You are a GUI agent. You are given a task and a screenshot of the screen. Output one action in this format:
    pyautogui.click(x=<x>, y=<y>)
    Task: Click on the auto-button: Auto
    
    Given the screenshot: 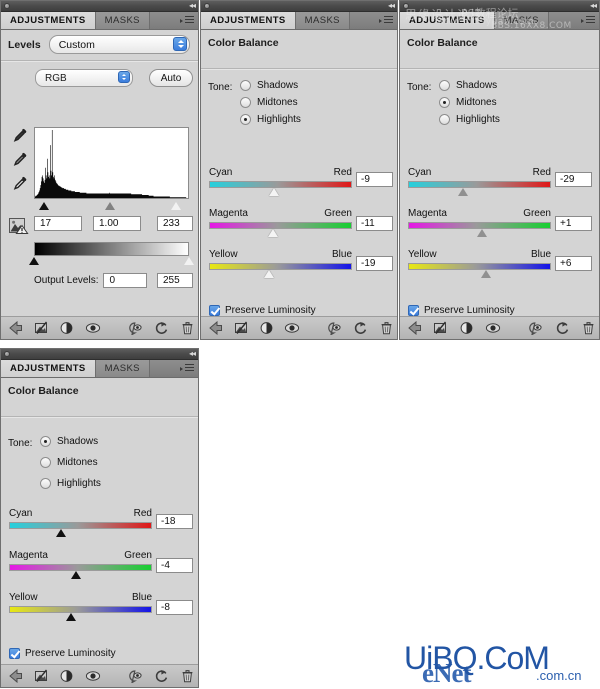 What is the action you would take?
    pyautogui.click(x=171, y=78)
    